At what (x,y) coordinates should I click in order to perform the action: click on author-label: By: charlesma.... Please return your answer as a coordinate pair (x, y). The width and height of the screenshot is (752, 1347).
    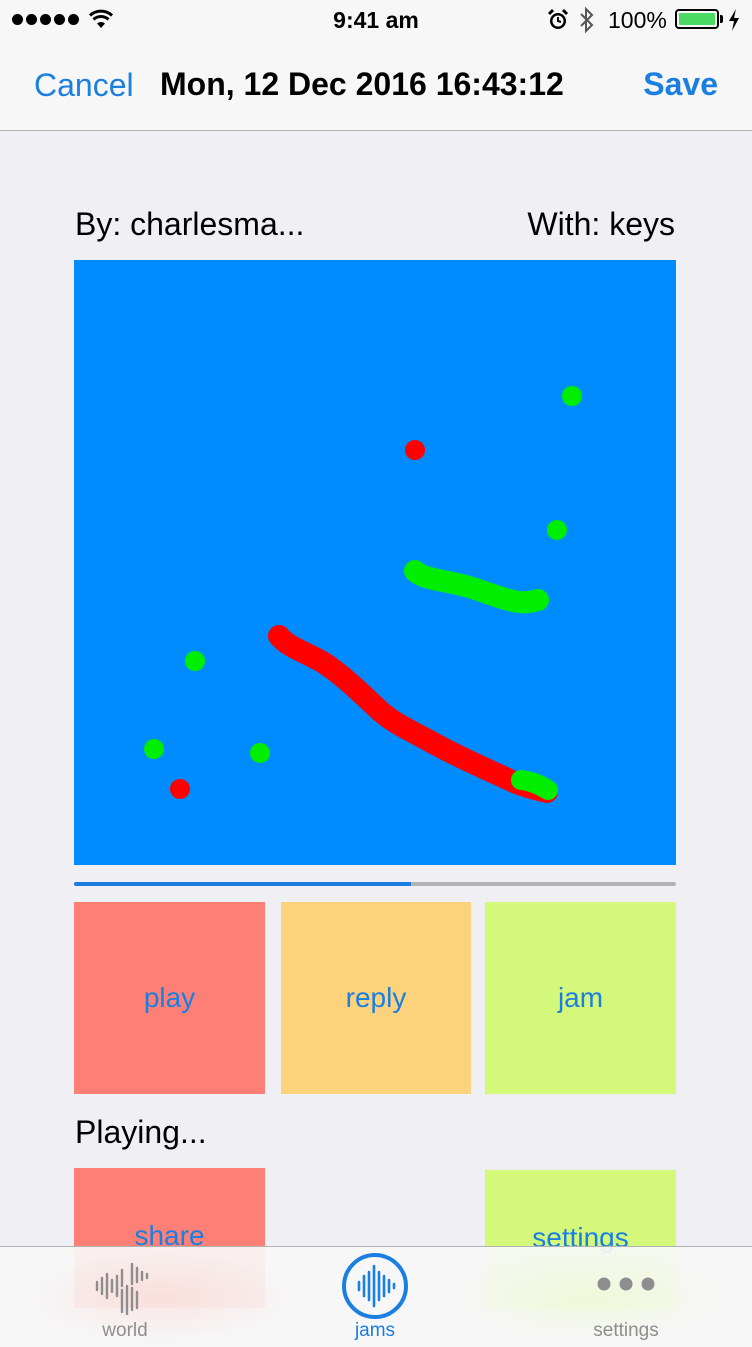
    Looking at the image, I should click on (190, 224).